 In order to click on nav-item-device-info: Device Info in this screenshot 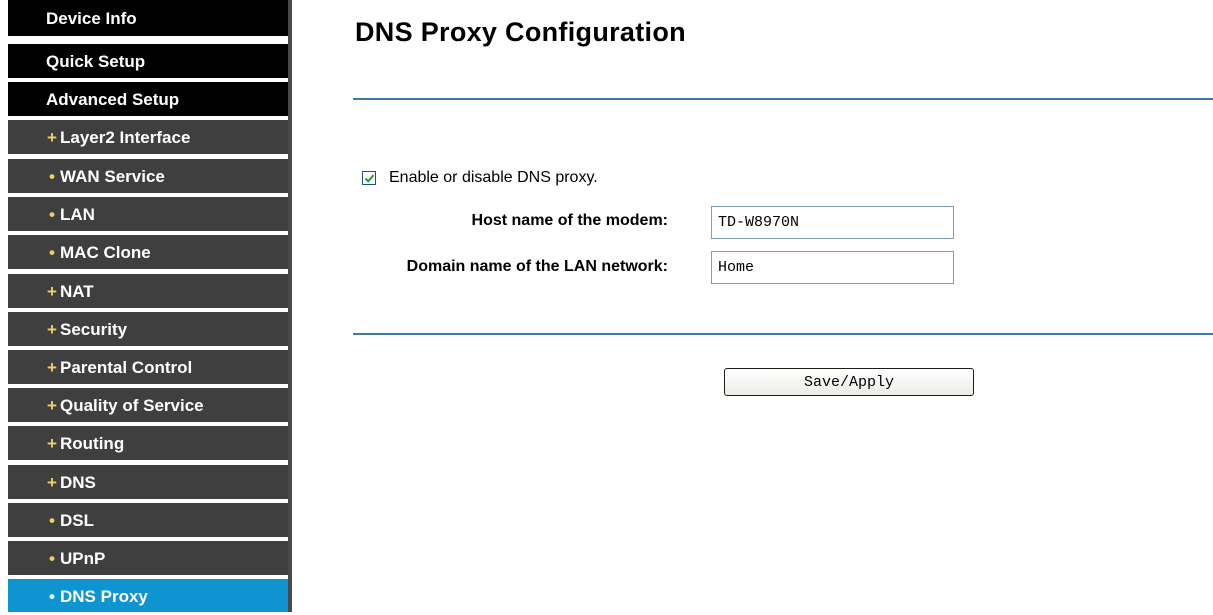, I will do `click(148, 19)`.